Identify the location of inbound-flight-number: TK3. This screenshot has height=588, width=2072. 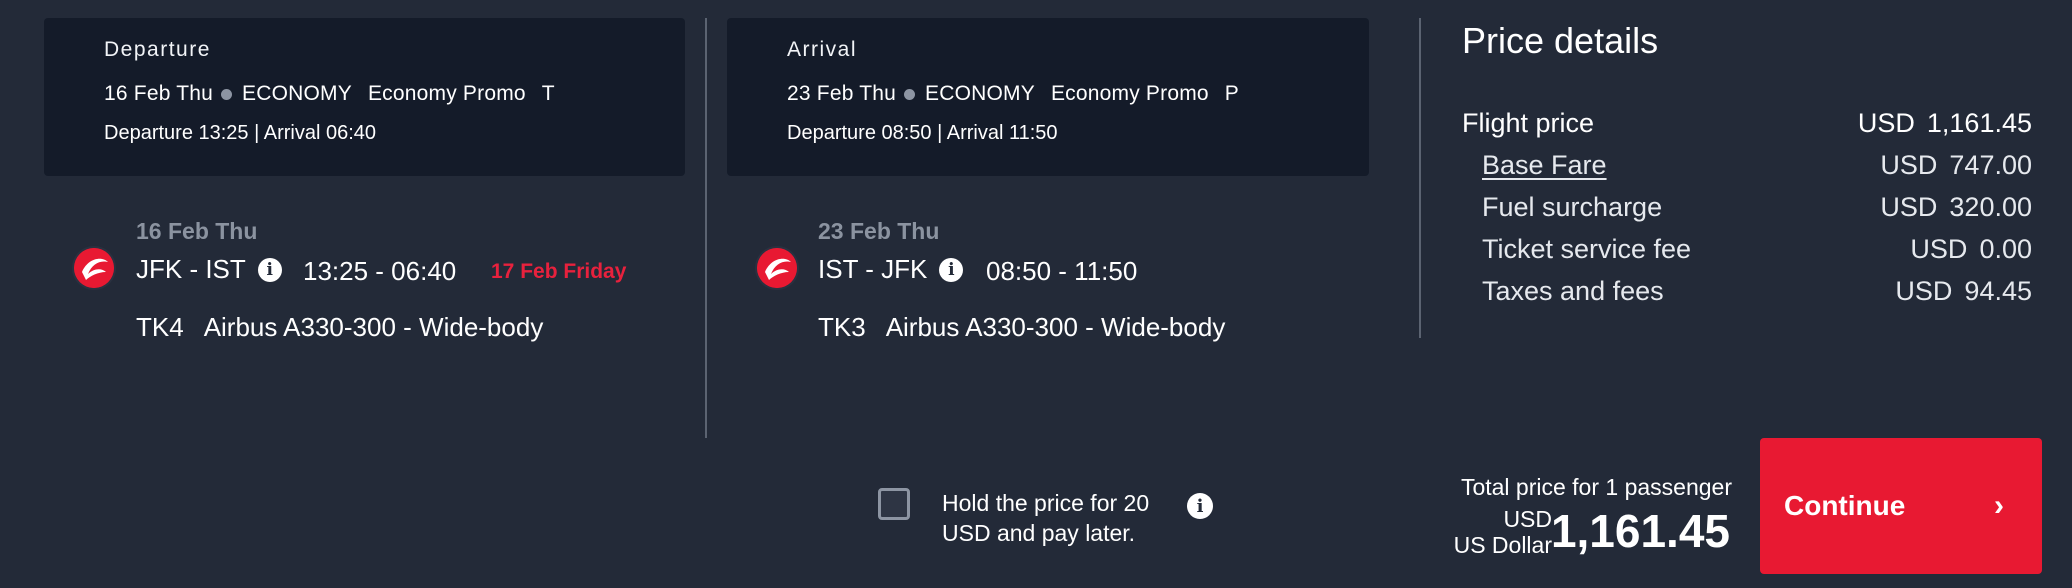
(842, 327).